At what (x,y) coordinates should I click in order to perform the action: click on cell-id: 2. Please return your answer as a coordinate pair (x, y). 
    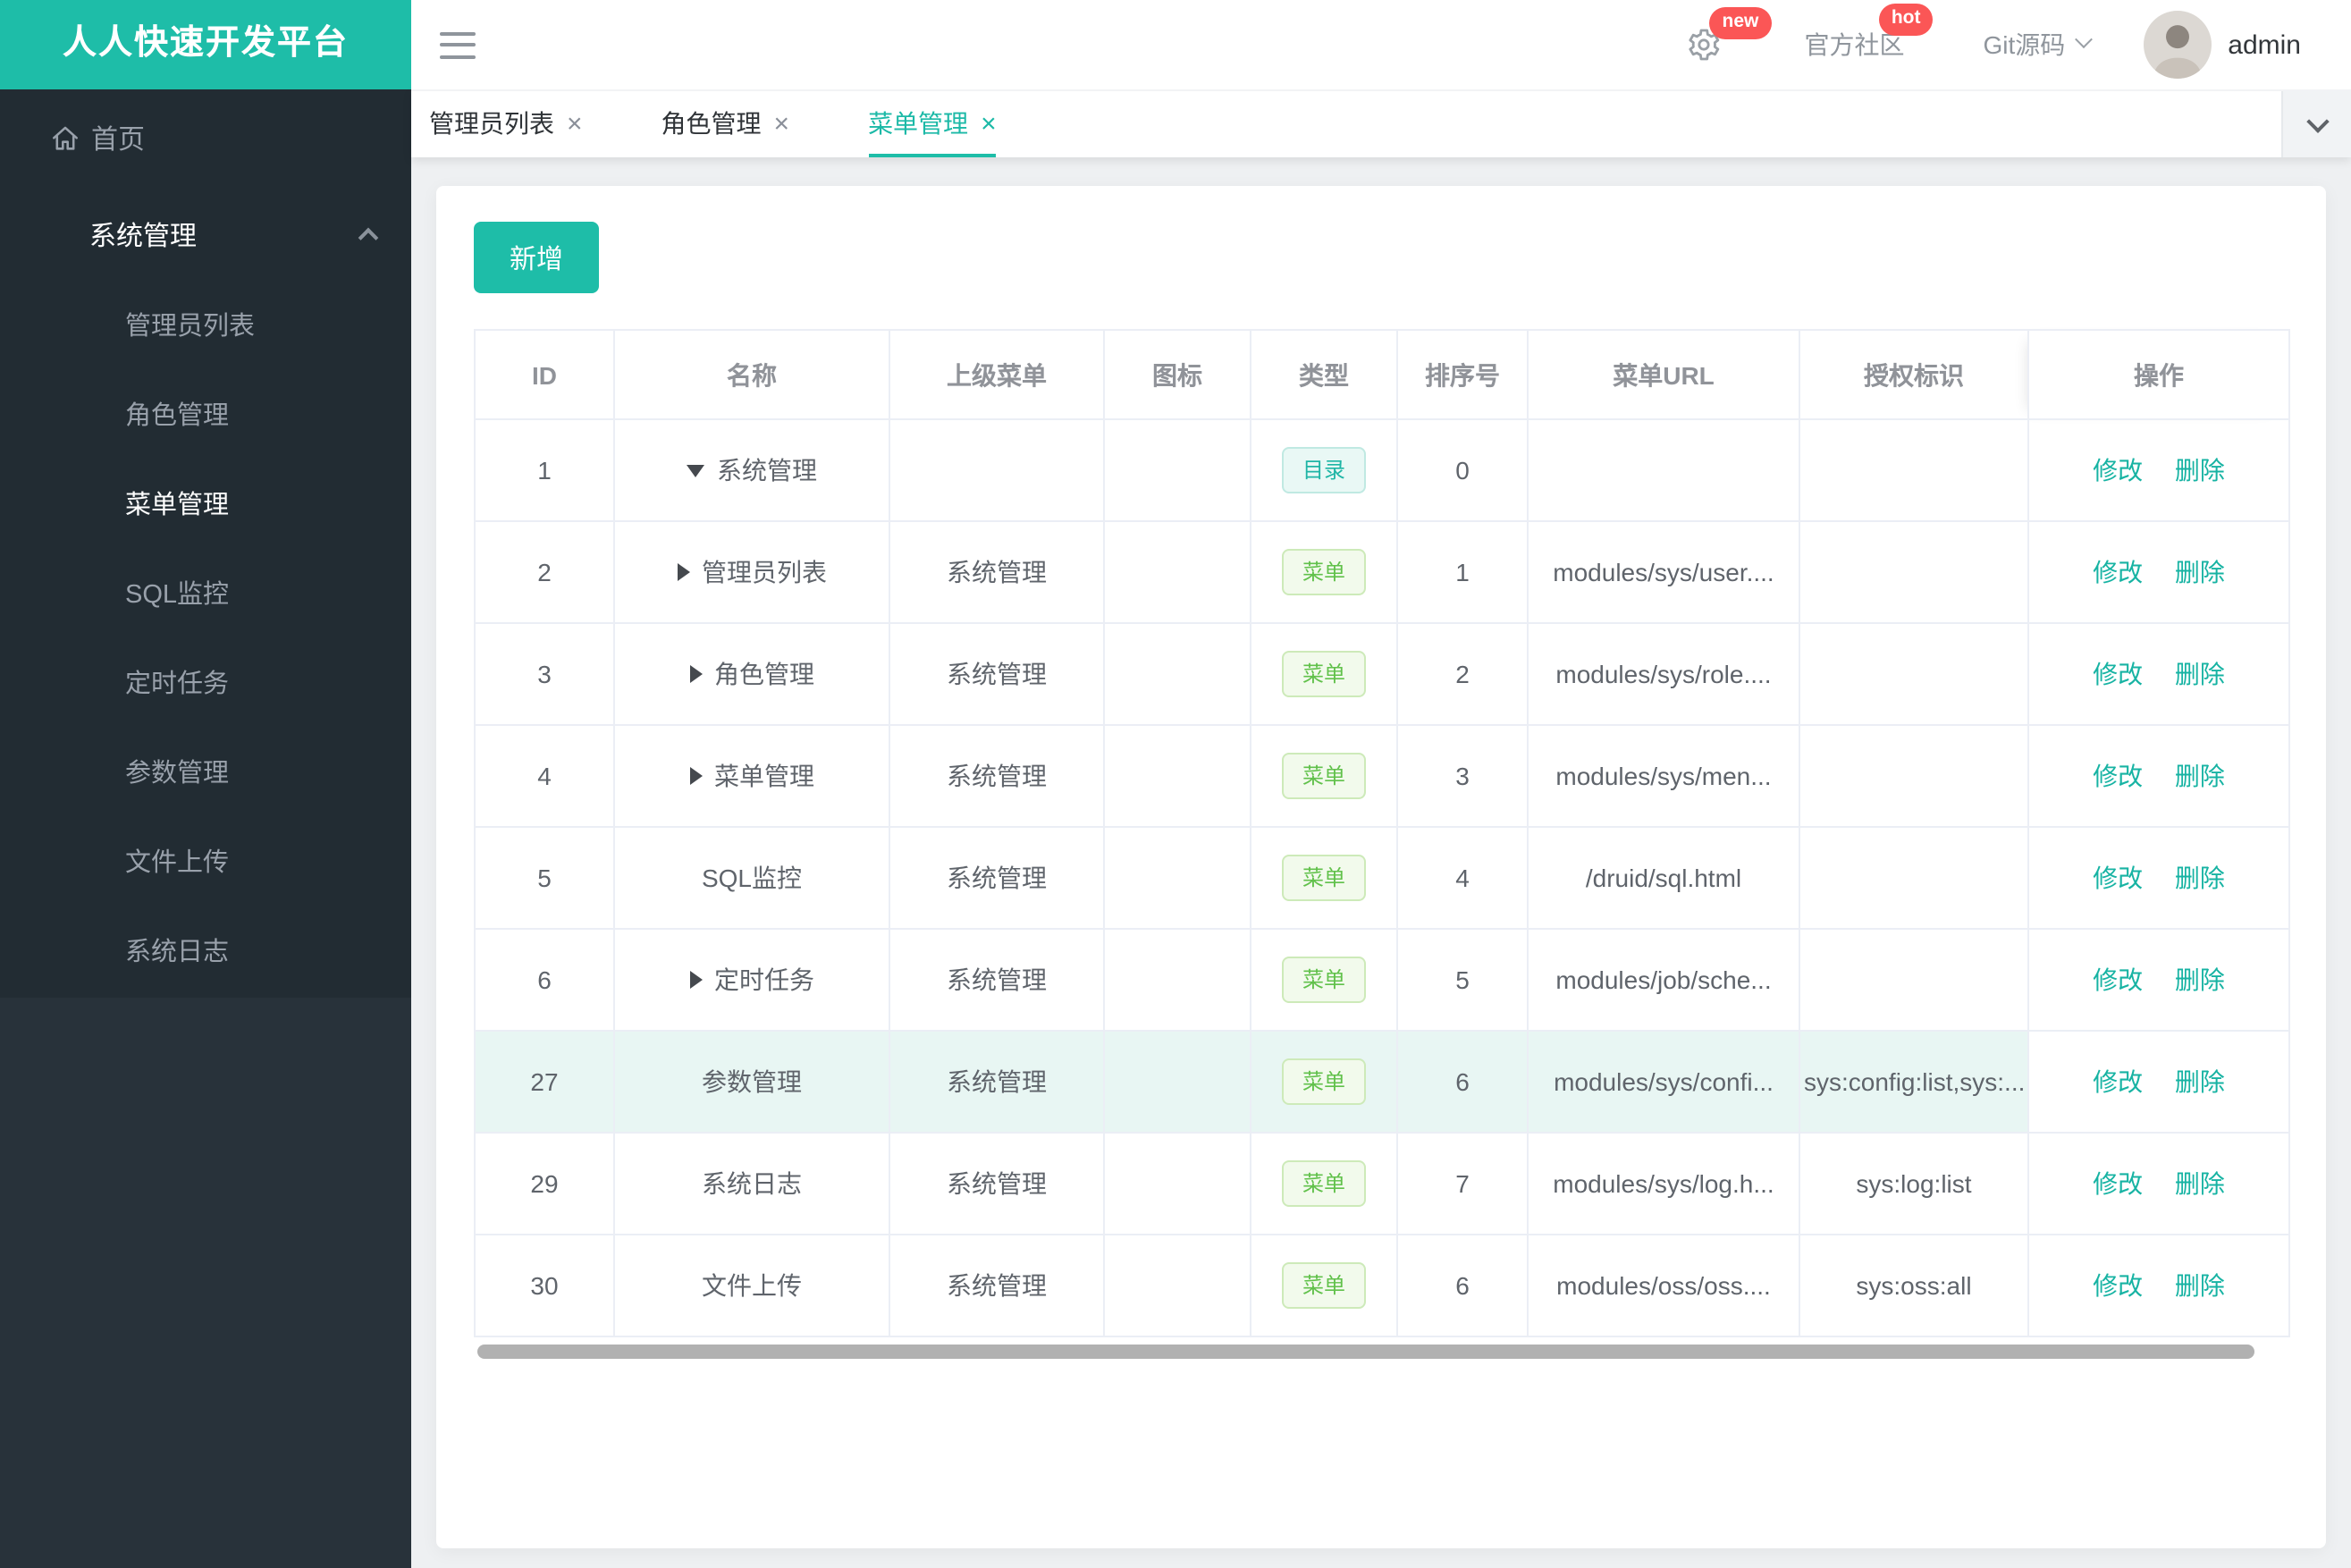
    Looking at the image, I should click on (544, 572).